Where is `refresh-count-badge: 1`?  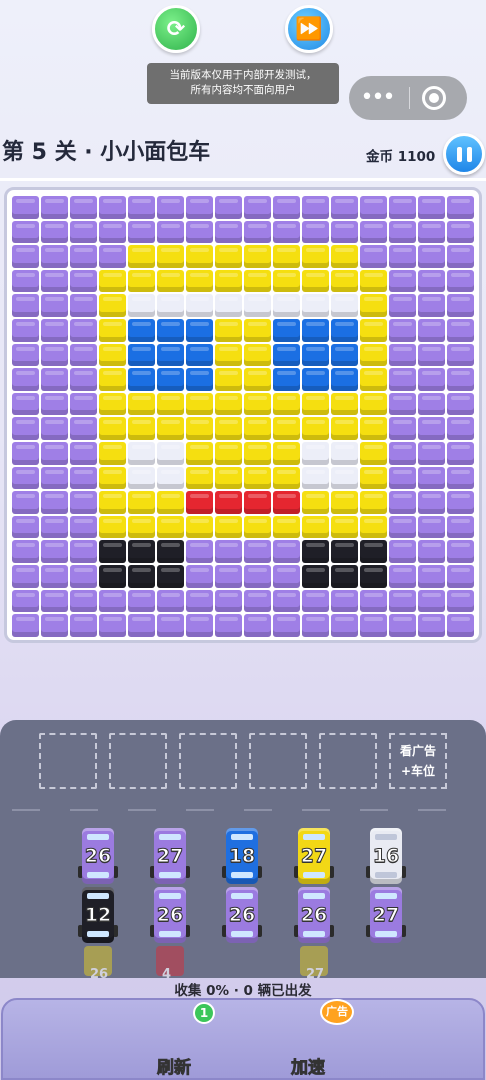 refresh-count-badge: 1 is located at coordinates (204, 1013).